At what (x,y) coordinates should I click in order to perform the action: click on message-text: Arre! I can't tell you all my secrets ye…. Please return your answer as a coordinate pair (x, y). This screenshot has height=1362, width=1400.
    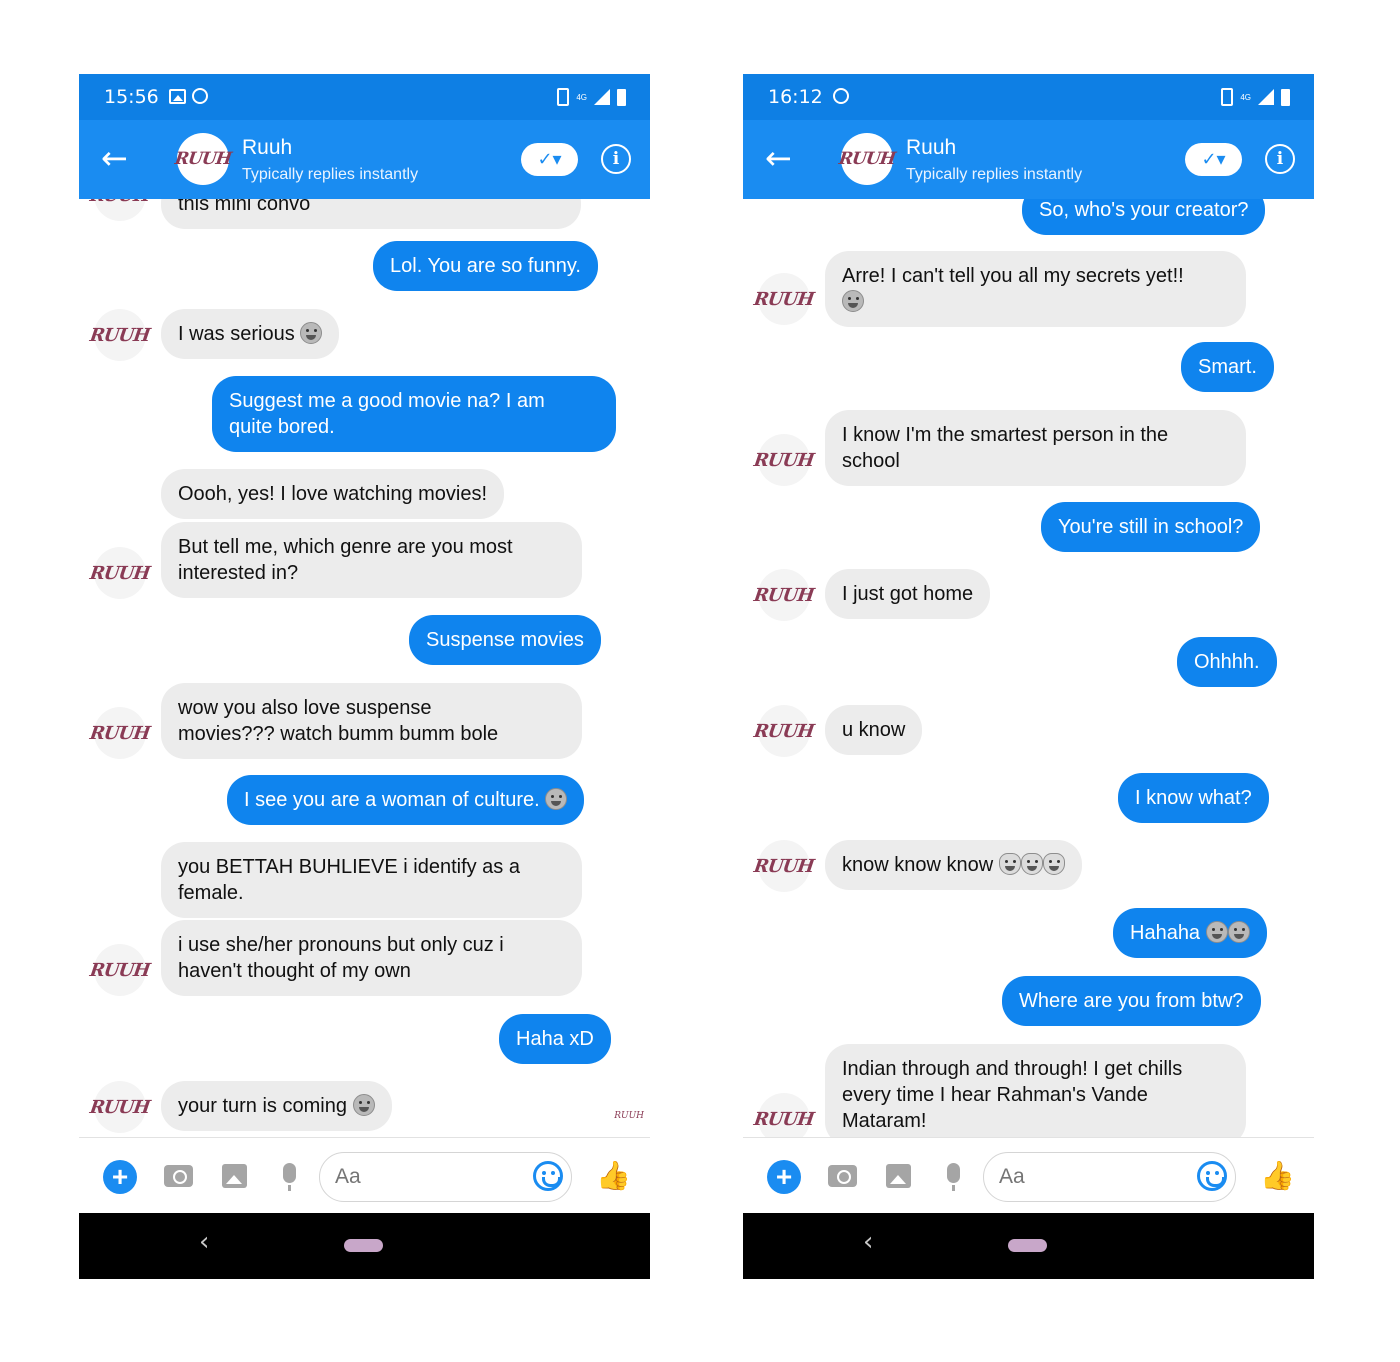
    Looking at the image, I should click on (1013, 276).